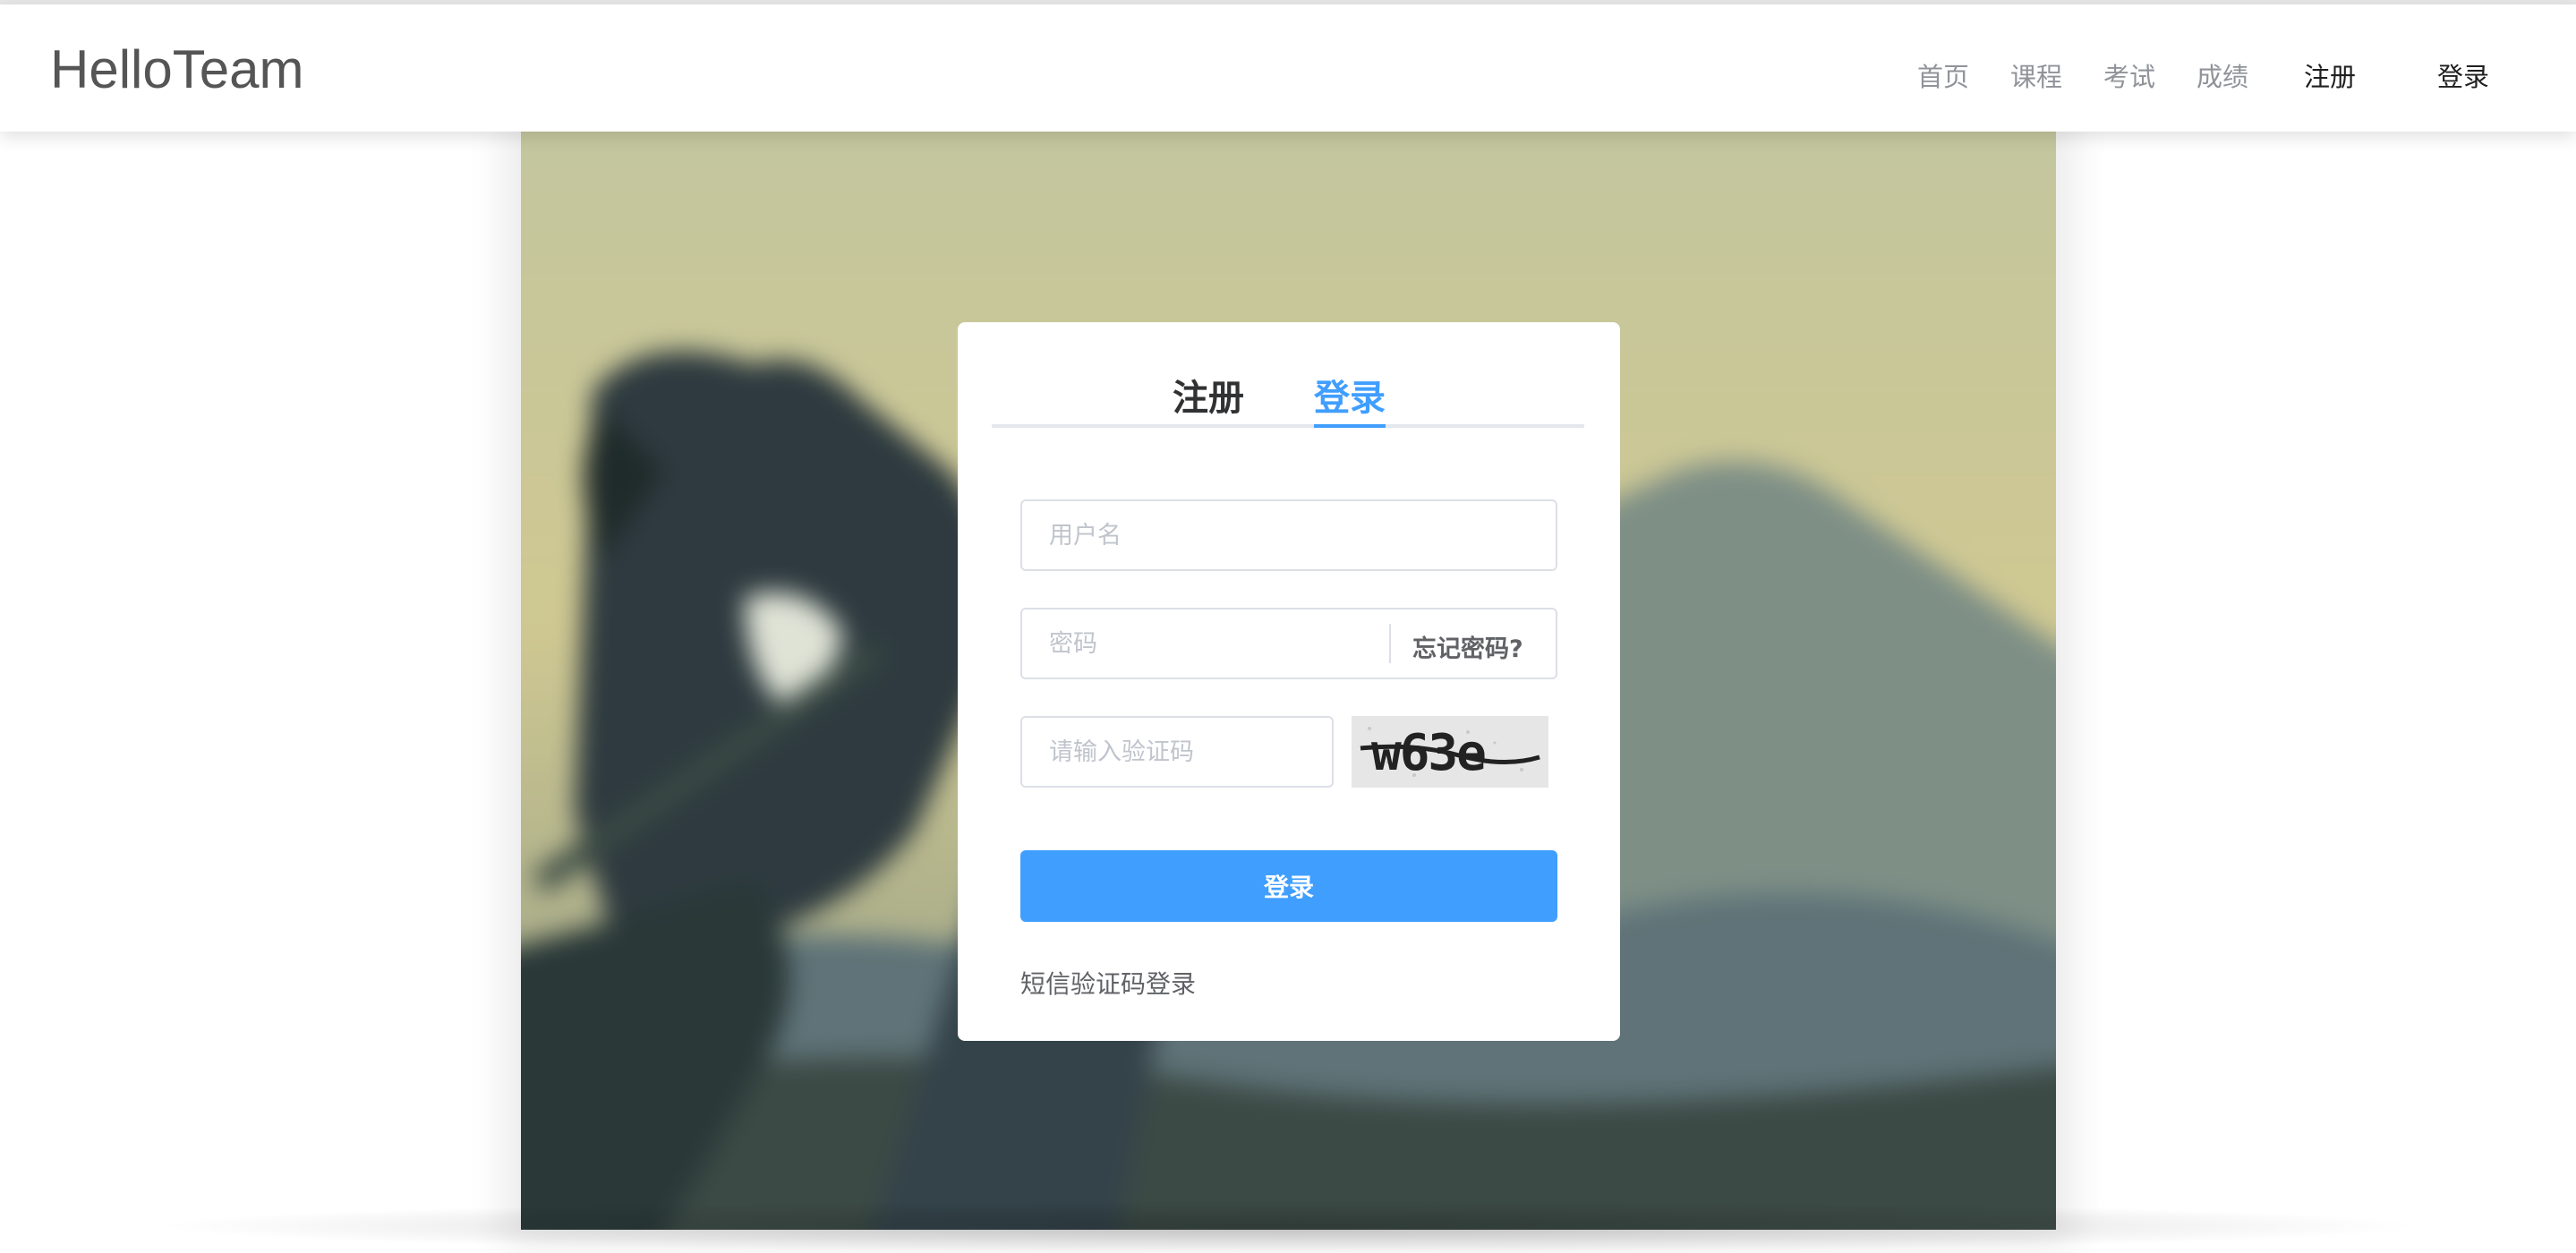 This screenshot has height=1253, width=2576. What do you see at coordinates (1289, 1226) in the screenshot?
I see `bottom-shadow` at bounding box center [1289, 1226].